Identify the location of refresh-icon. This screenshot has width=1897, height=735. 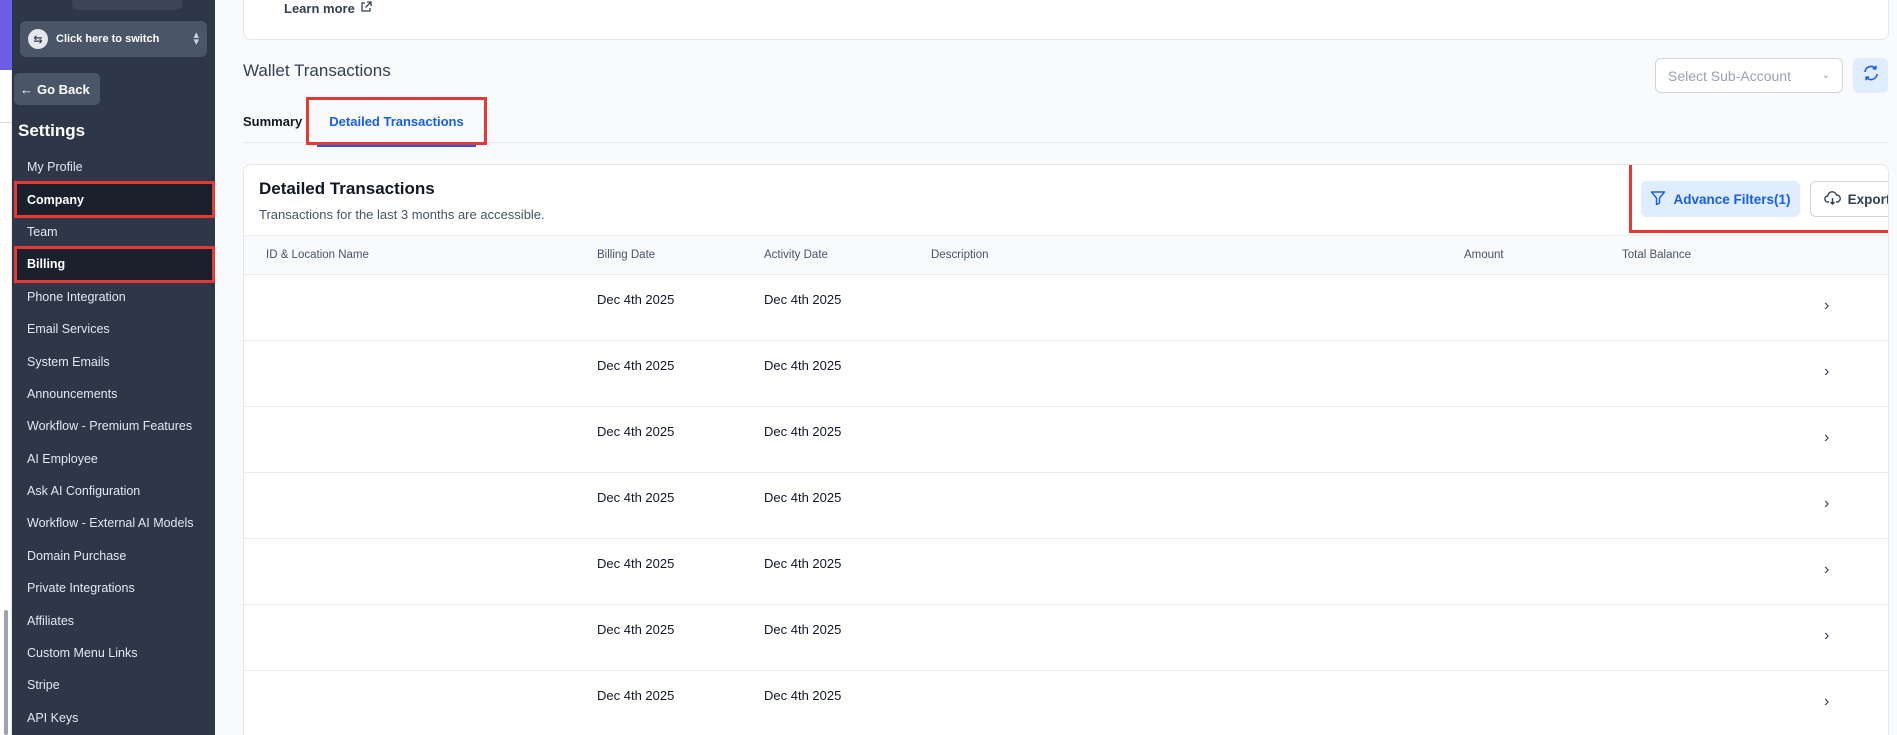
(1871, 75).